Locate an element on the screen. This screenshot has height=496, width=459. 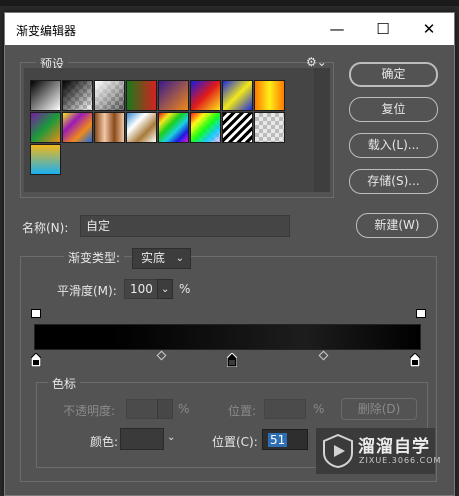
swatch-violet-orange is located at coordinates (173, 95).